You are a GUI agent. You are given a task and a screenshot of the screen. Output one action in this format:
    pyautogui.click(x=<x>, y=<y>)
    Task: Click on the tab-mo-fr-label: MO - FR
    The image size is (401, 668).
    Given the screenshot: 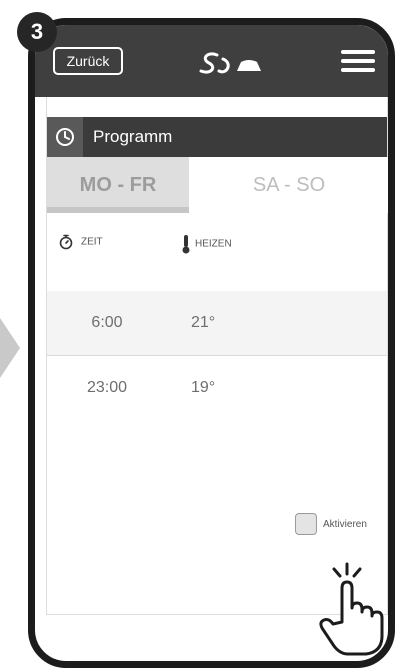 What is the action you would take?
    pyautogui.click(x=118, y=185)
    